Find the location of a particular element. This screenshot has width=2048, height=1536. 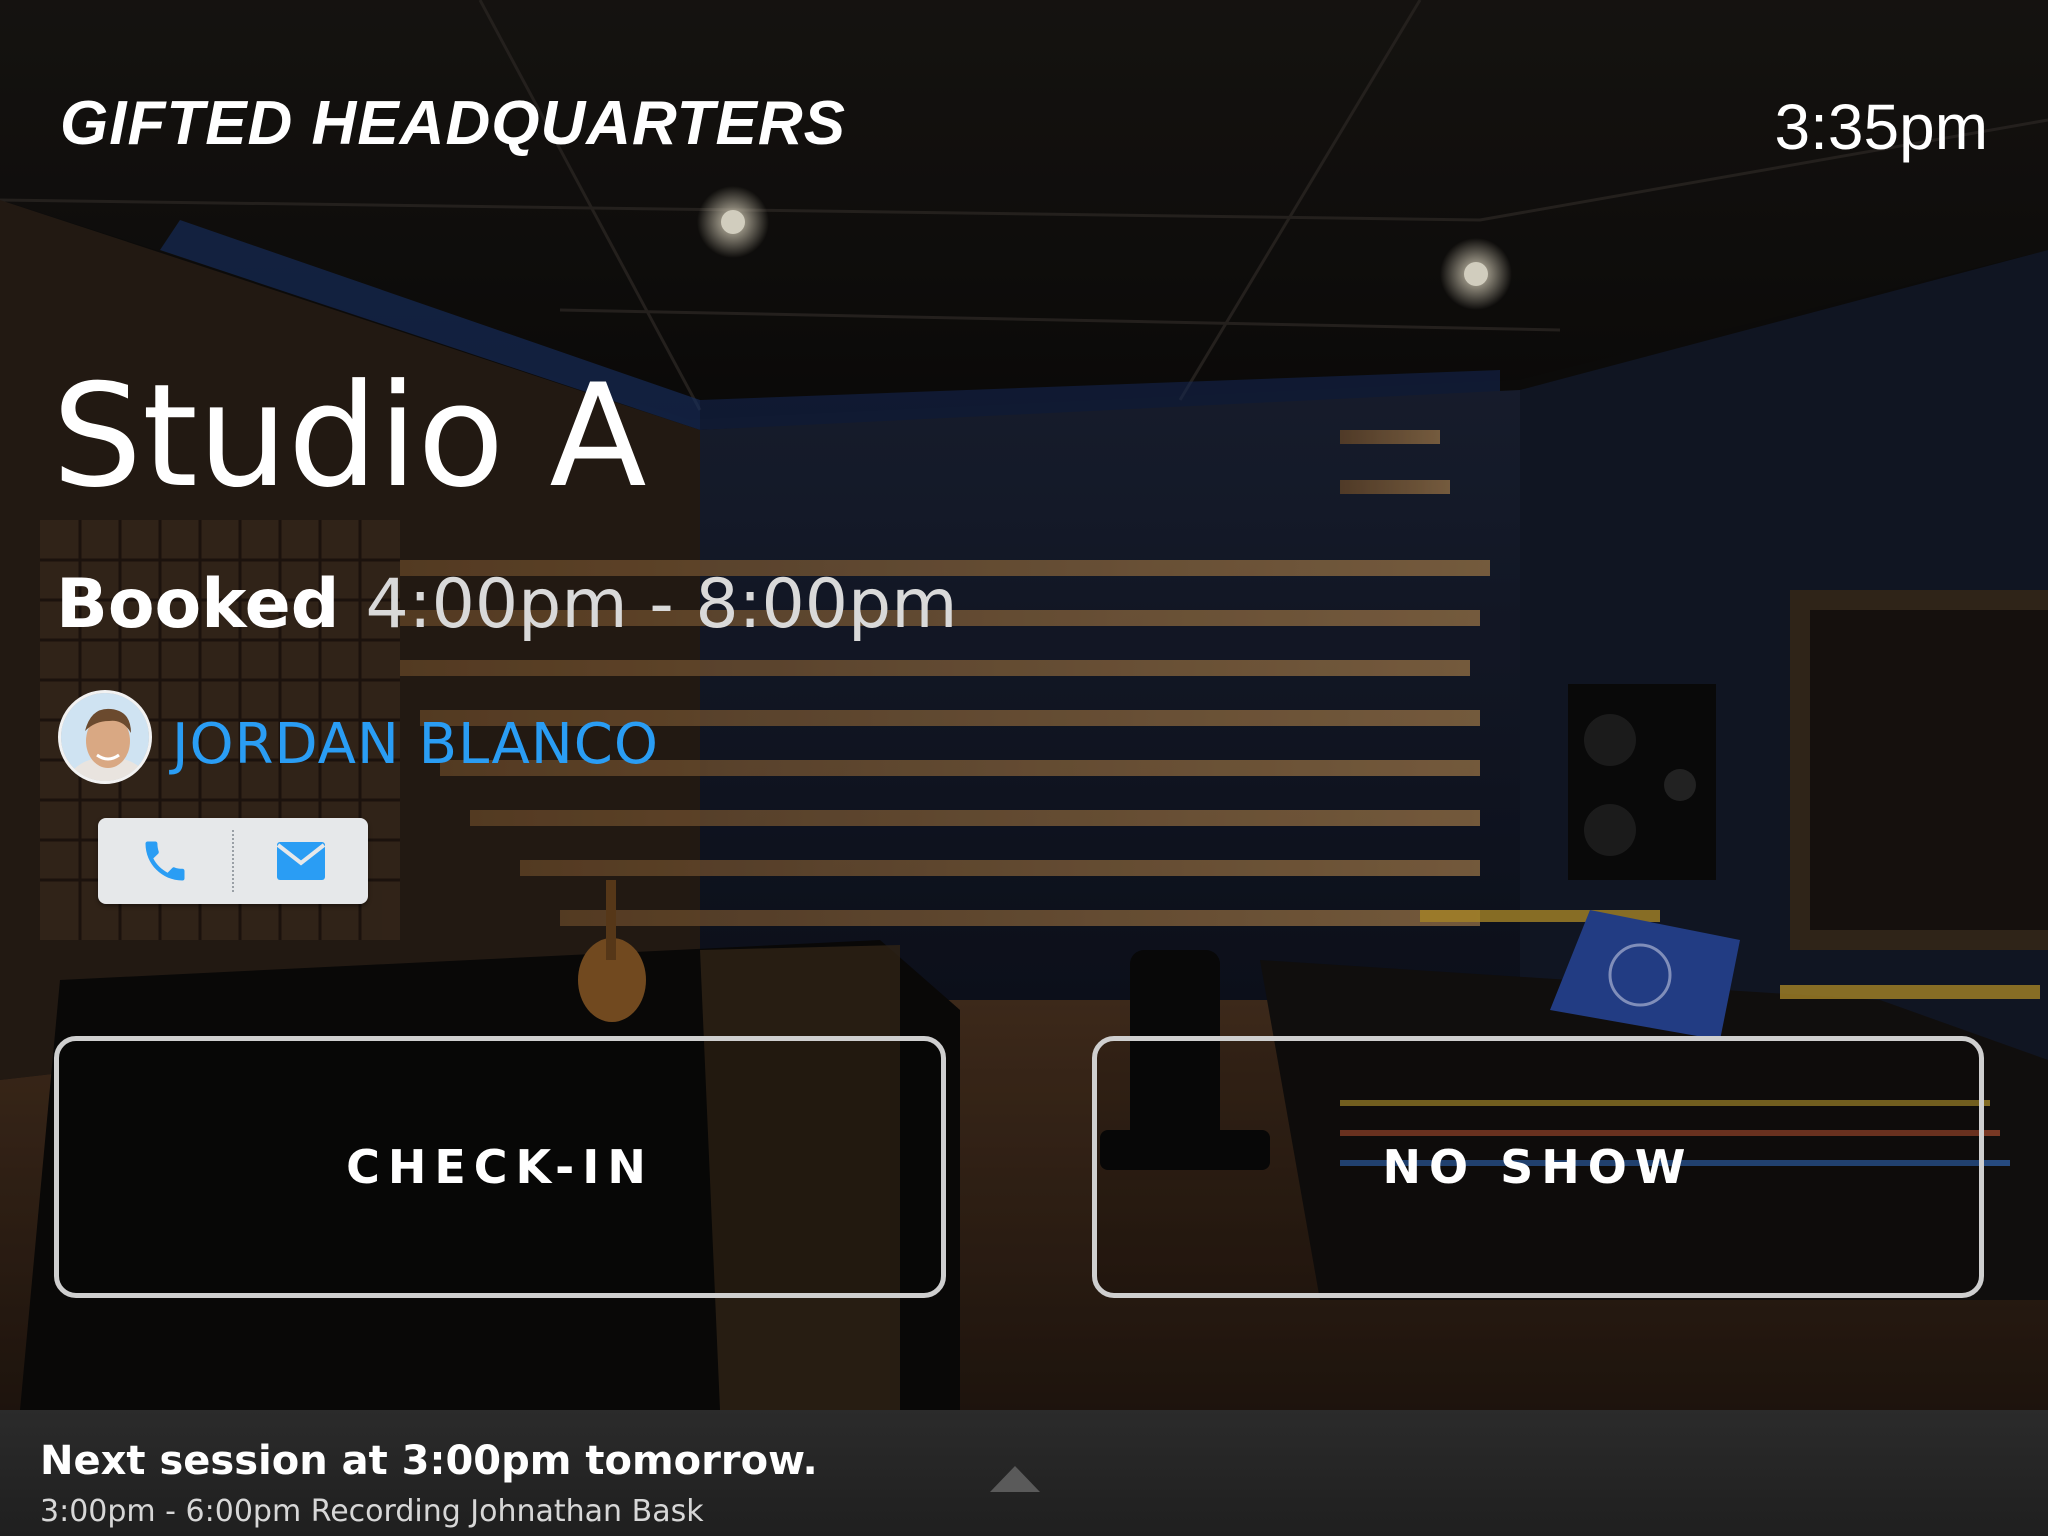

chevron-up-icon is located at coordinates (1015, 1479).